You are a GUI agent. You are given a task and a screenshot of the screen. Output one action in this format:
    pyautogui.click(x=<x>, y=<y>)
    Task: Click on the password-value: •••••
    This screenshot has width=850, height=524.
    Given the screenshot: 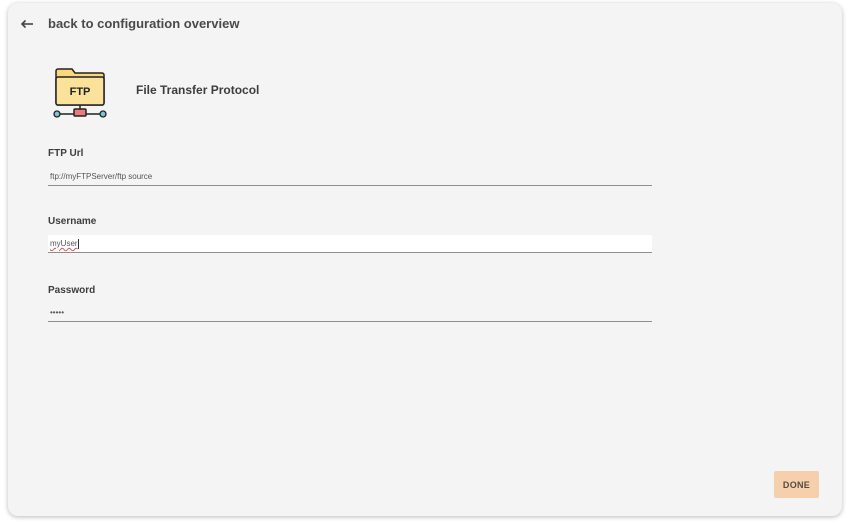 What is the action you would take?
    pyautogui.click(x=57, y=312)
    